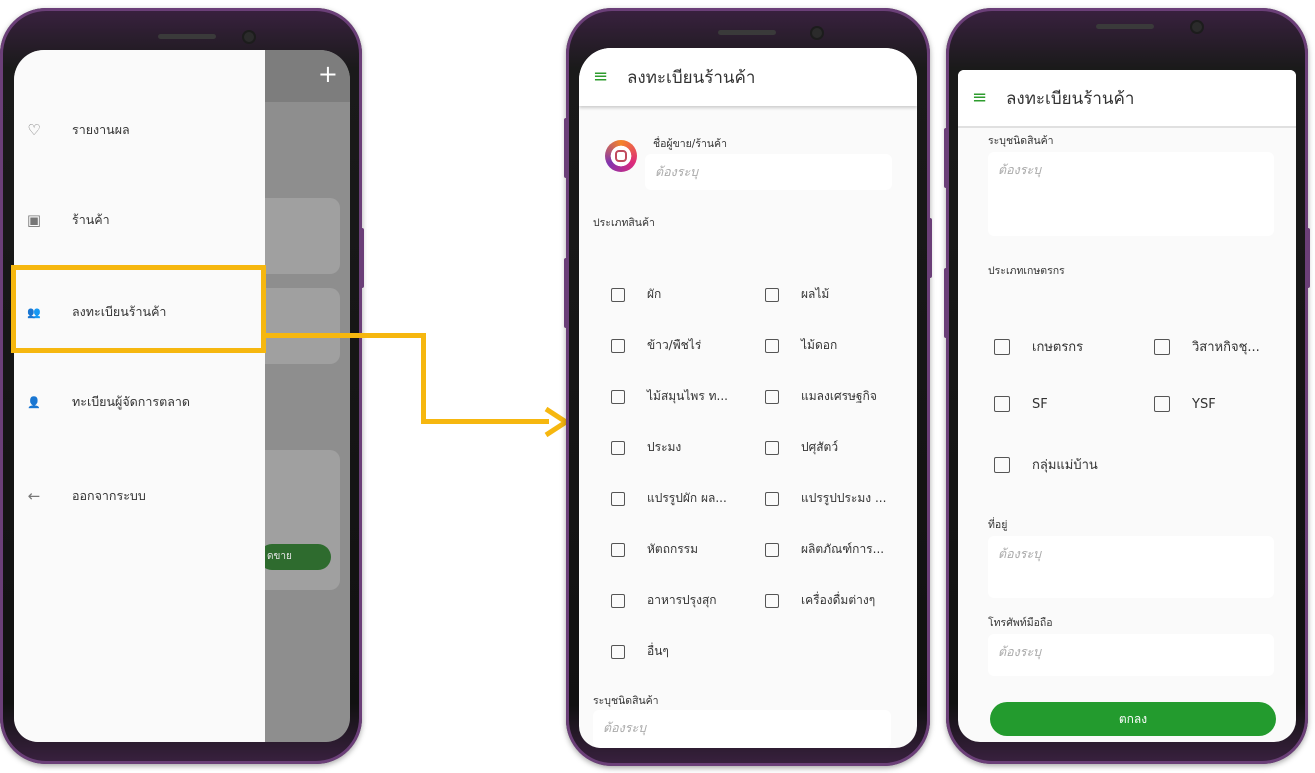 This screenshot has height=773, width=1315. What do you see at coordinates (801, 345) in the screenshot?
I see `checkbox-flowers: ไม้ดอก` at bounding box center [801, 345].